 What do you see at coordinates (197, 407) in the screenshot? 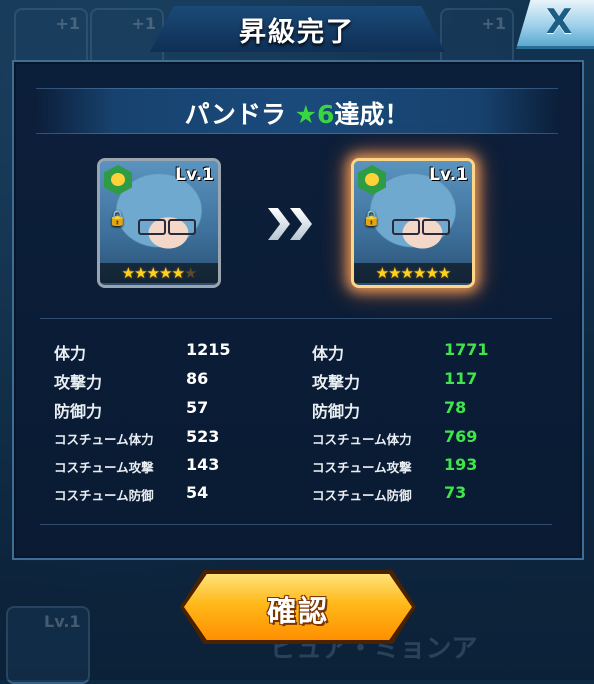
I see `stat-value: 57` at bounding box center [197, 407].